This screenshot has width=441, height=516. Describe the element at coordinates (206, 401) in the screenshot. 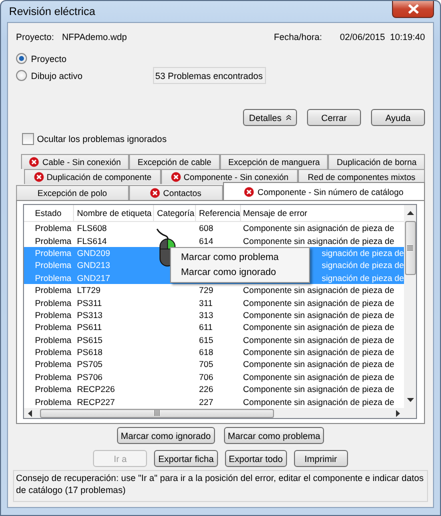

I see `table-cell: 227` at that location.